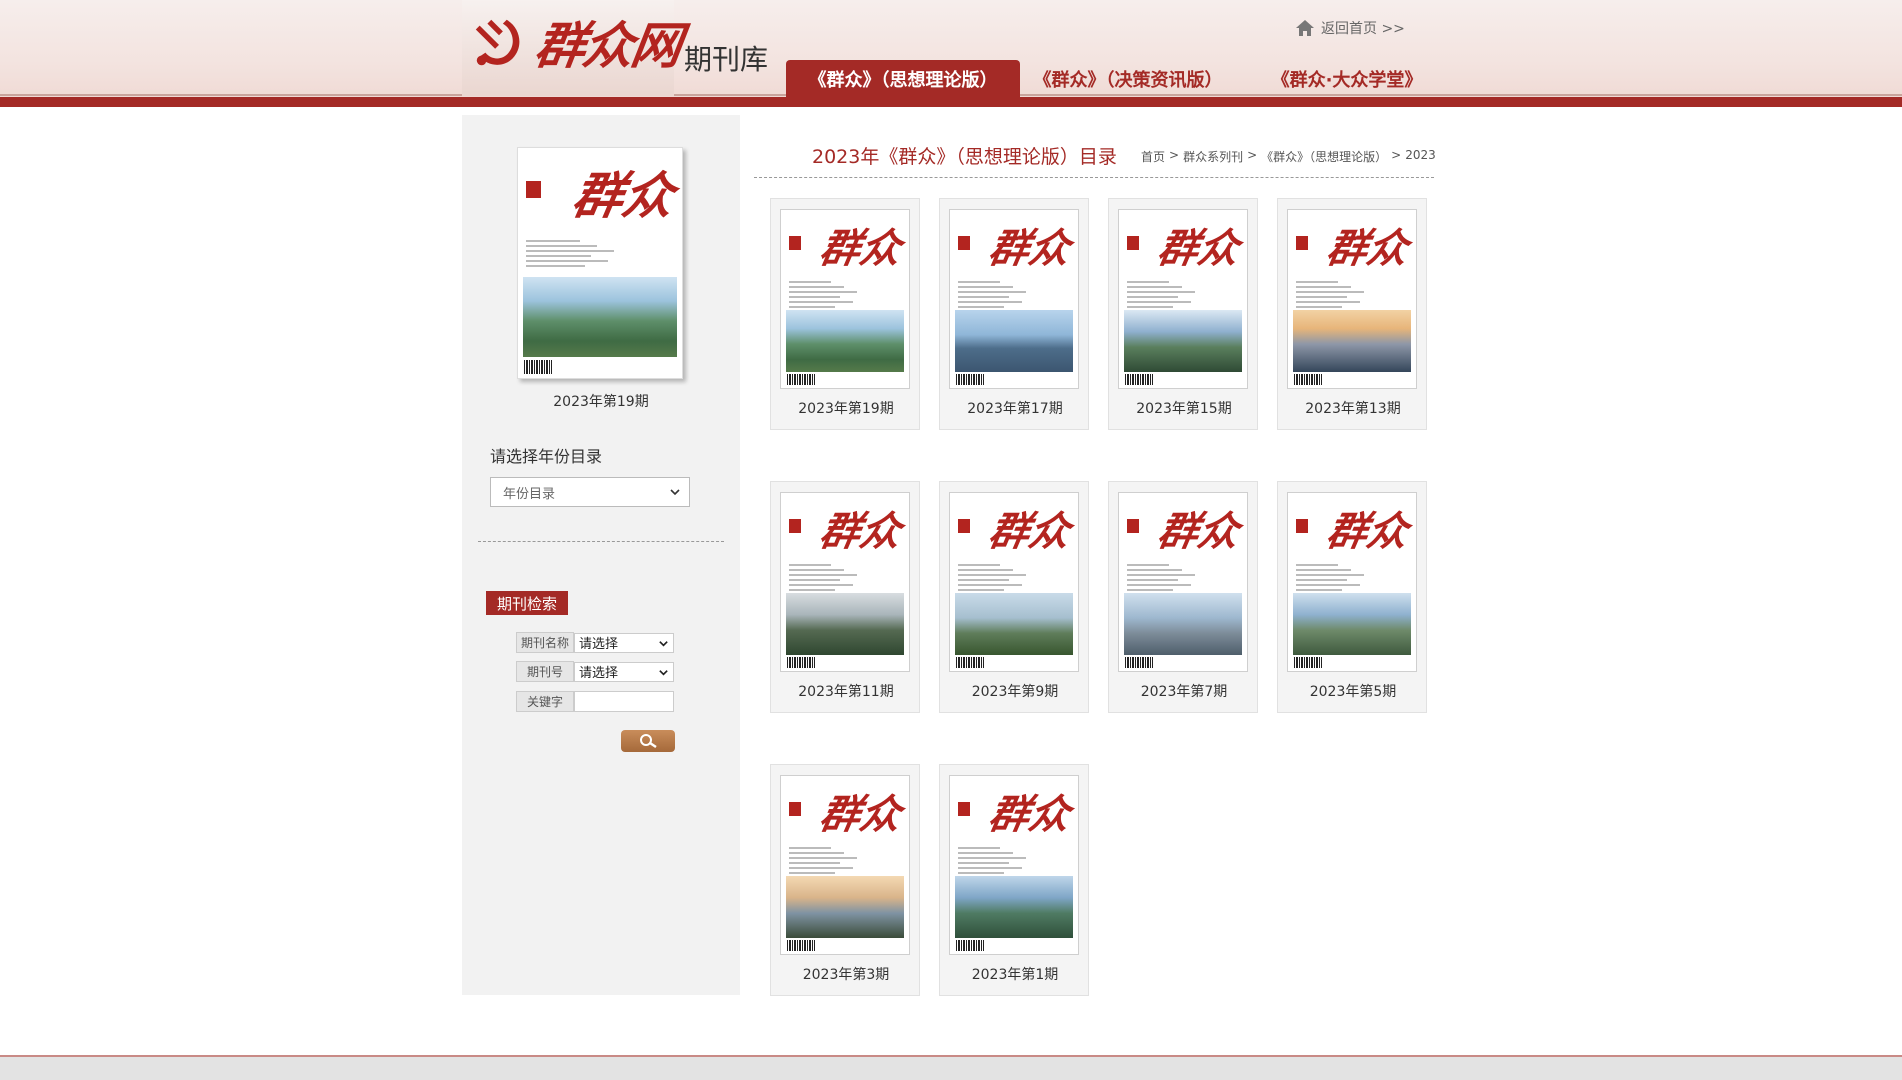 The width and height of the screenshot is (1902, 1080). Describe the element at coordinates (1094, 177) in the screenshot. I see `main-divider` at that location.